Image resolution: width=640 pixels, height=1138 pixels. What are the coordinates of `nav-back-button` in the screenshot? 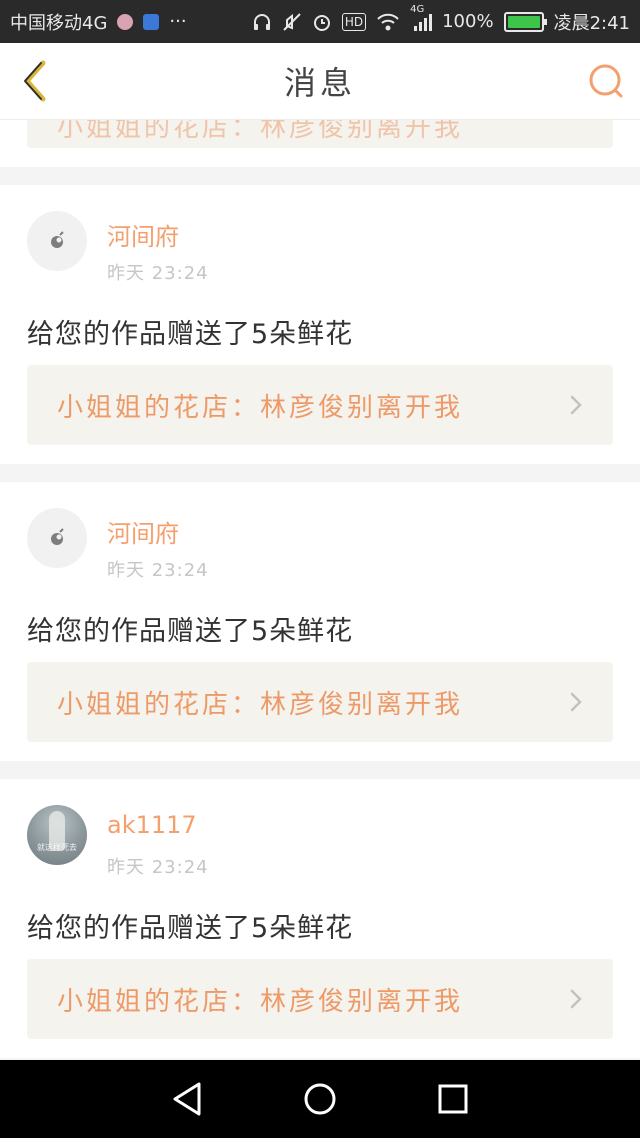 It's located at (187, 1099).